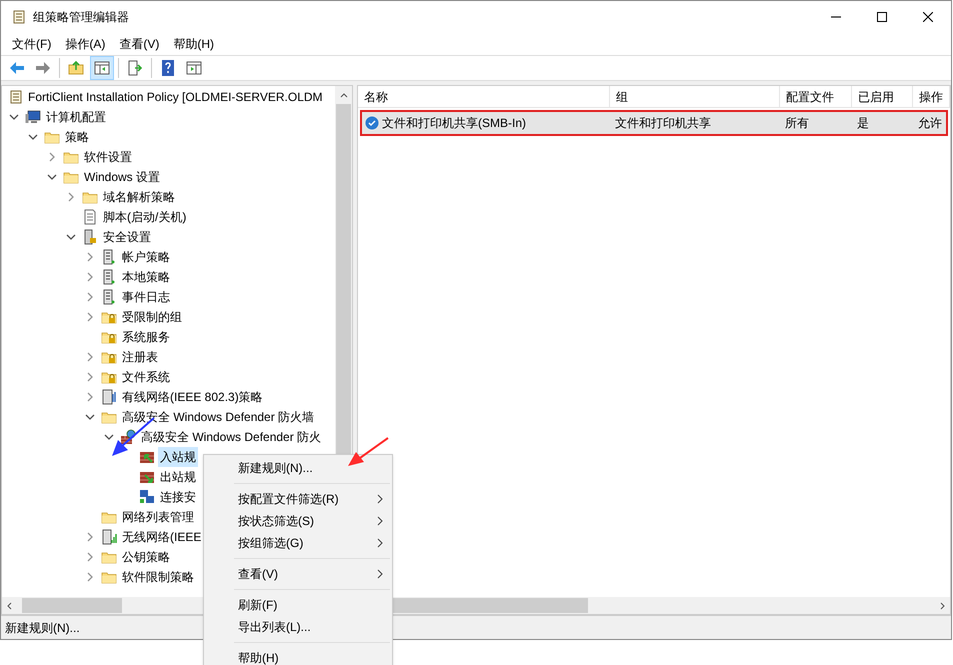  Describe the element at coordinates (31, 44) in the screenshot. I see `menu-item: 文件(F)` at that location.